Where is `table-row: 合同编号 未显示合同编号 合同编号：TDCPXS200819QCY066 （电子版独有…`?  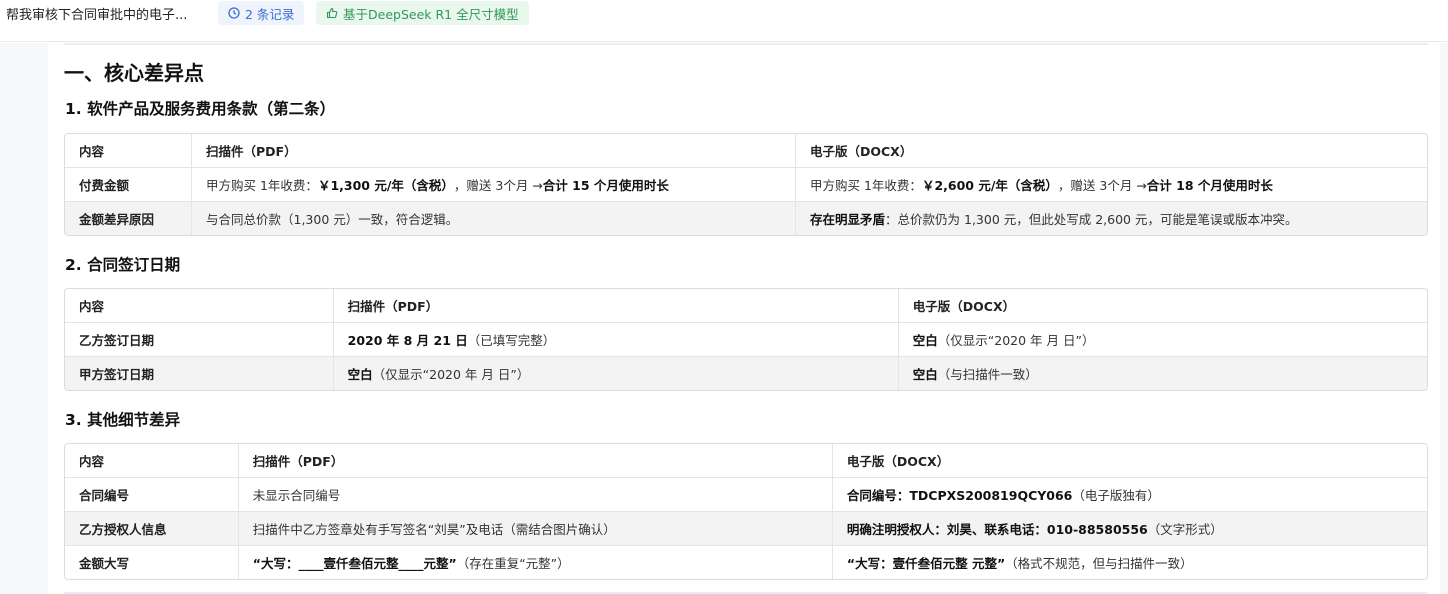
table-row: 合同编号 未显示合同编号 合同编号：TDCPXS200819QCY066 （电子版独有… is located at coordinates (746, 494).